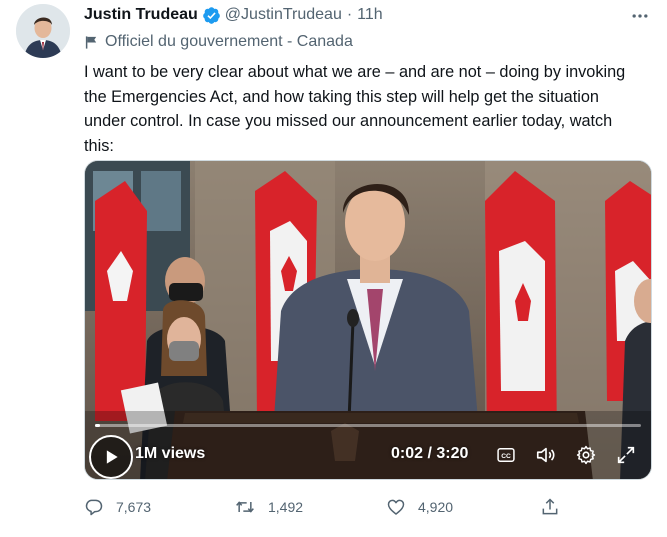  Describe the element at coordinates (370, 15) in the screenshot. I see `tweet-timestamp: 11h` at that location.